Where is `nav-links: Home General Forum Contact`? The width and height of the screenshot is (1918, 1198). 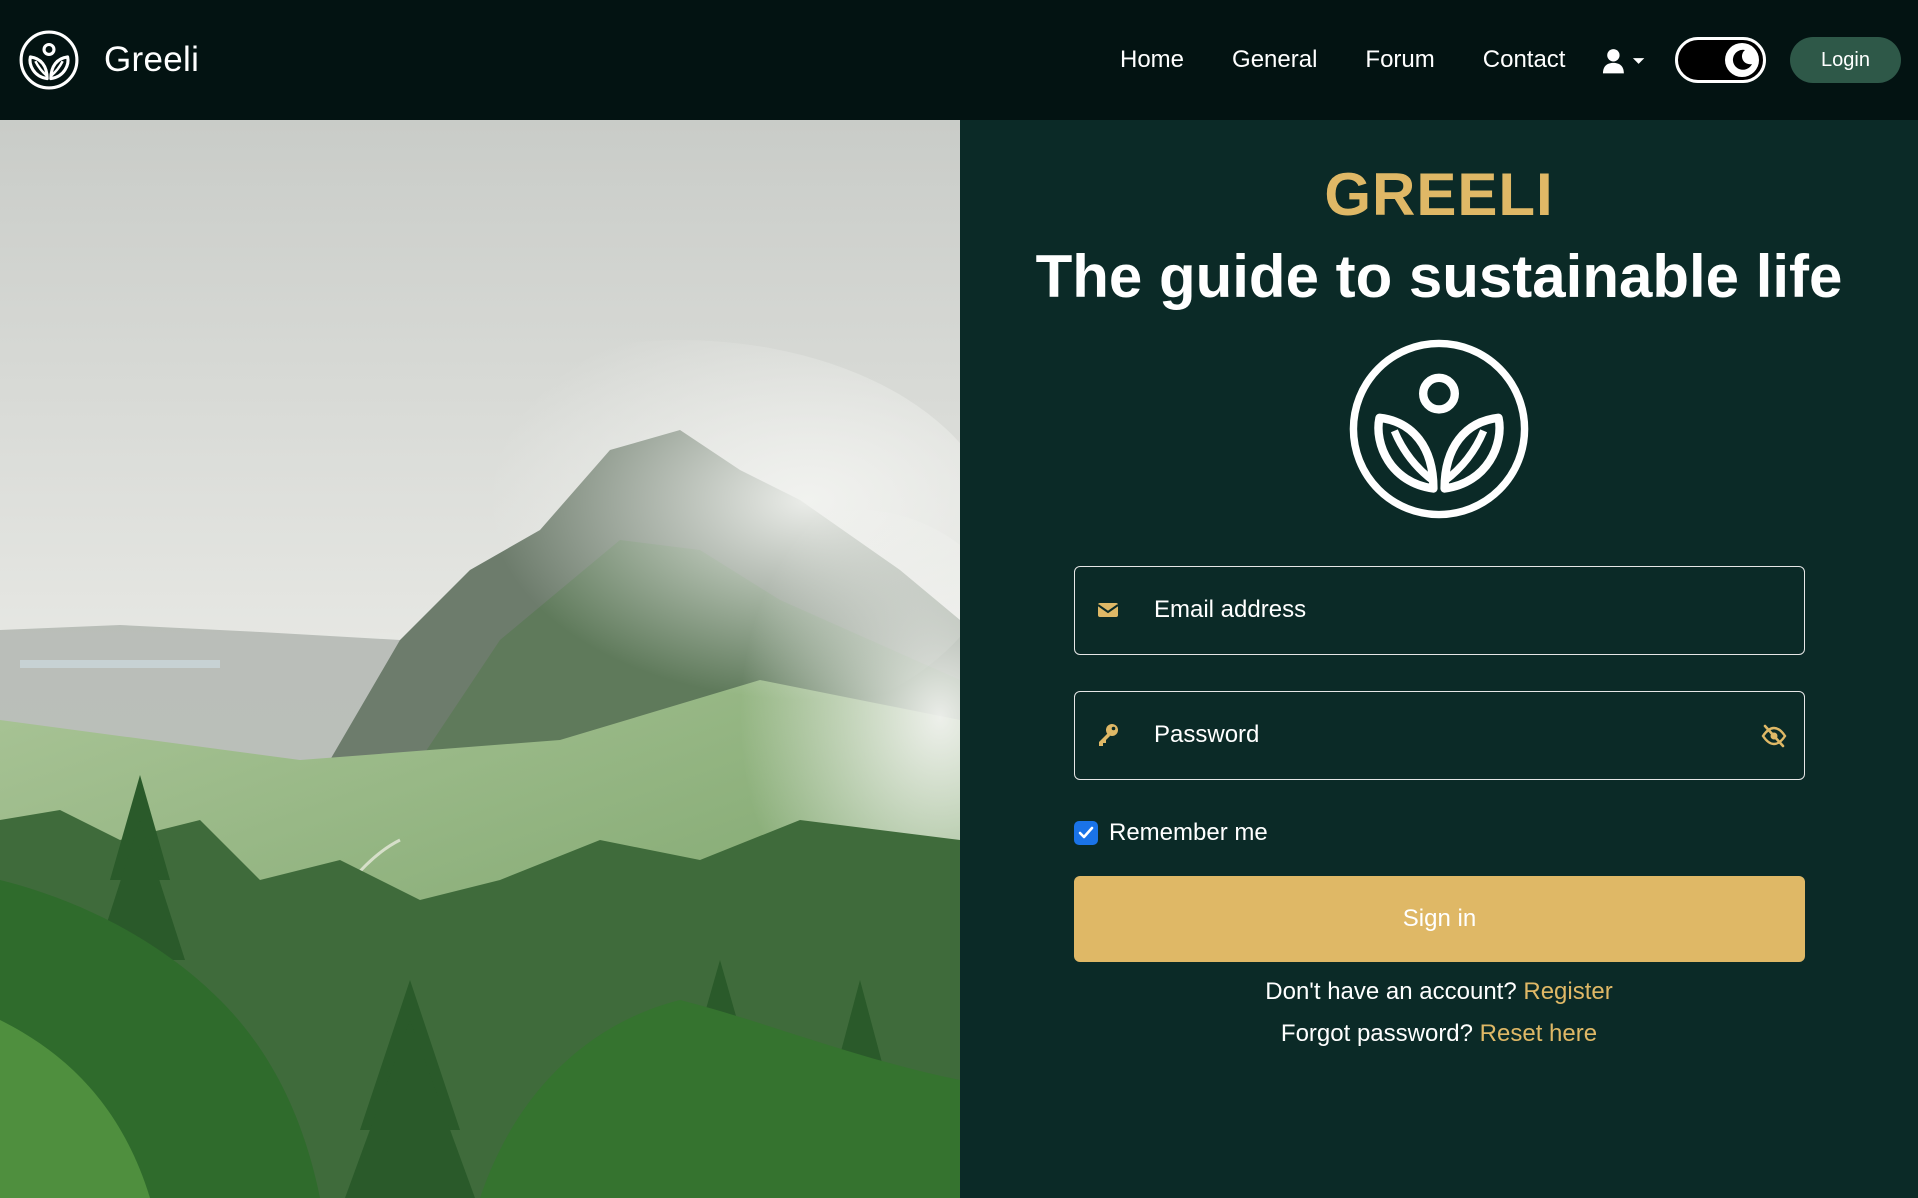
nav-links: Home General Forum Contact is located at coordinates (1342, 60).